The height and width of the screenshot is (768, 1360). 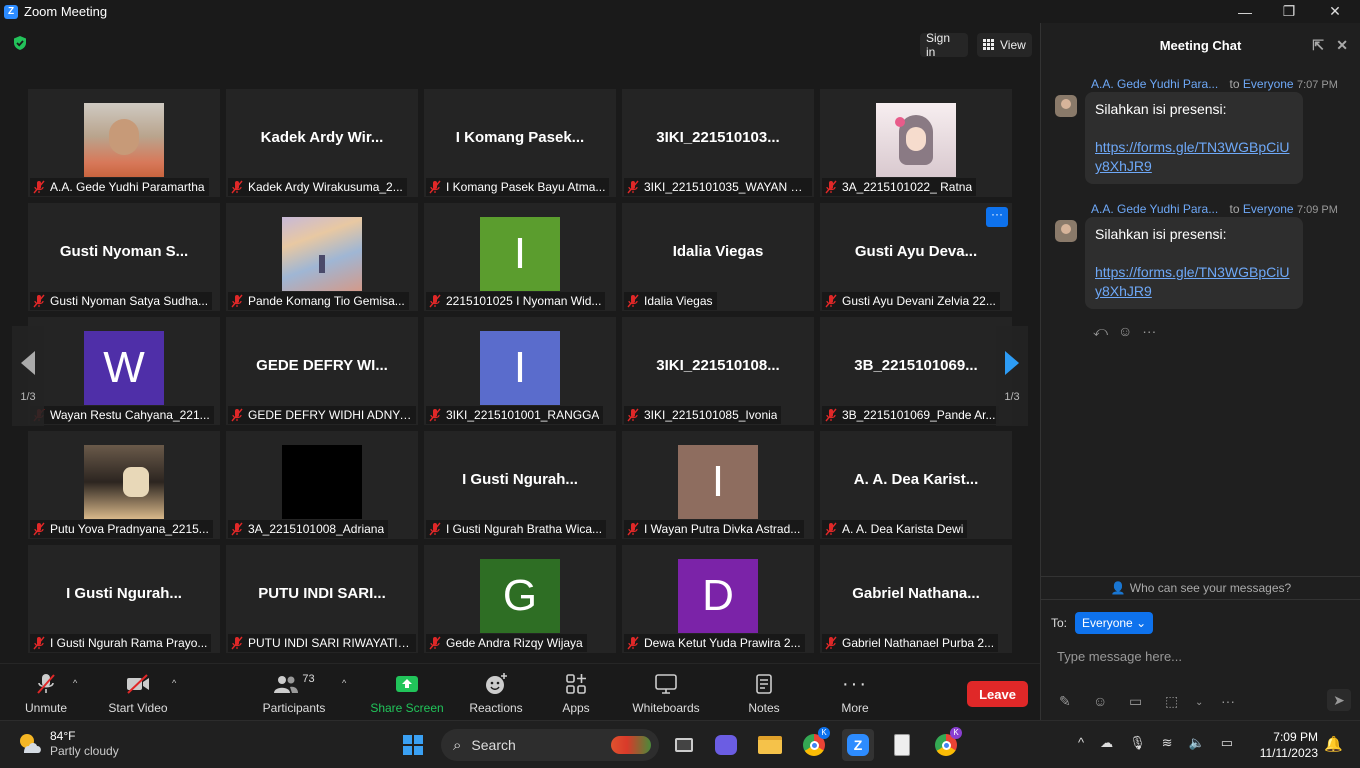 I want to click on share-screen-button: Share Screen, so click(x=407, y=695).